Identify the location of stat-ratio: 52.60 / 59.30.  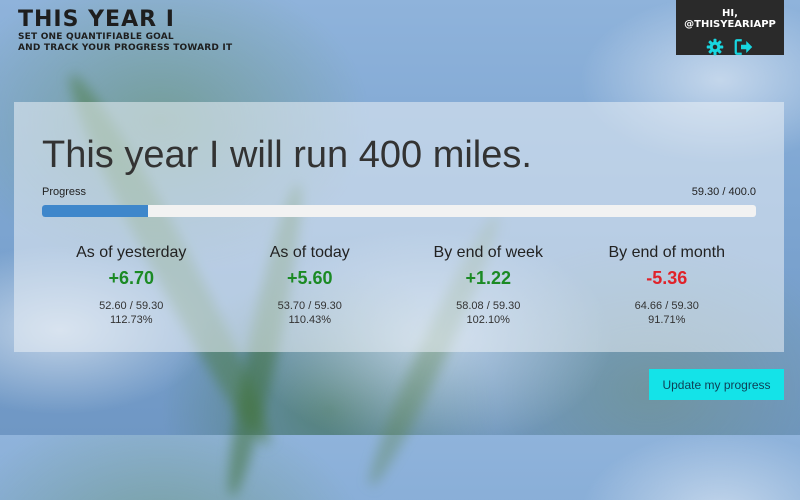
(131, 306).